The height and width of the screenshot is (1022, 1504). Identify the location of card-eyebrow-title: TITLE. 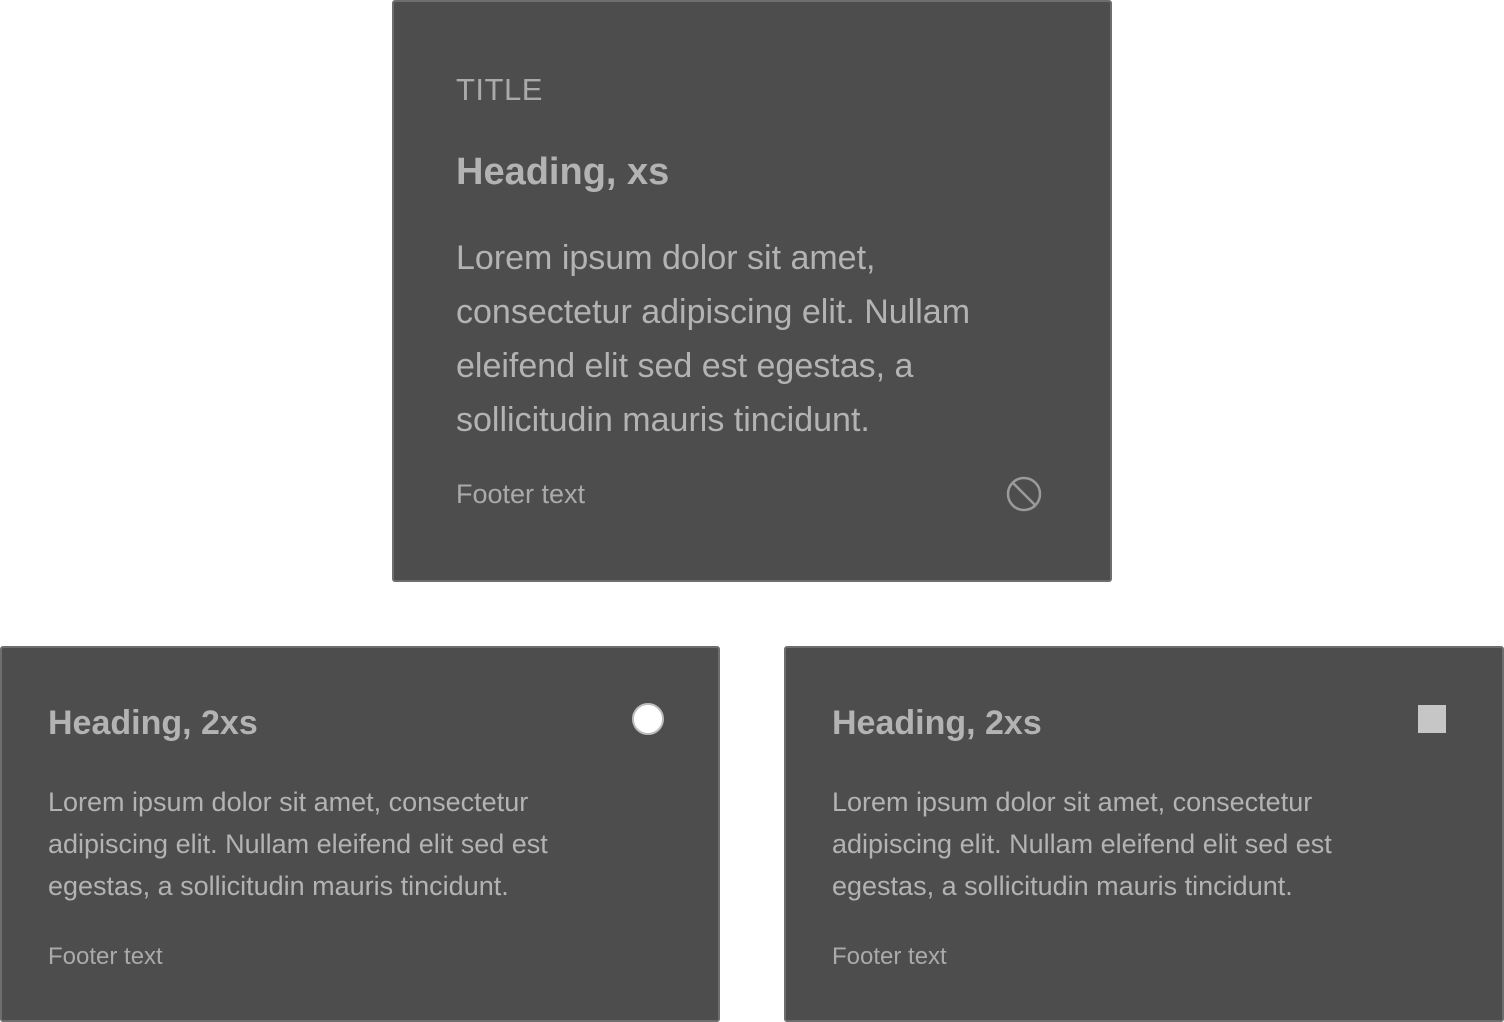
(499, 89).